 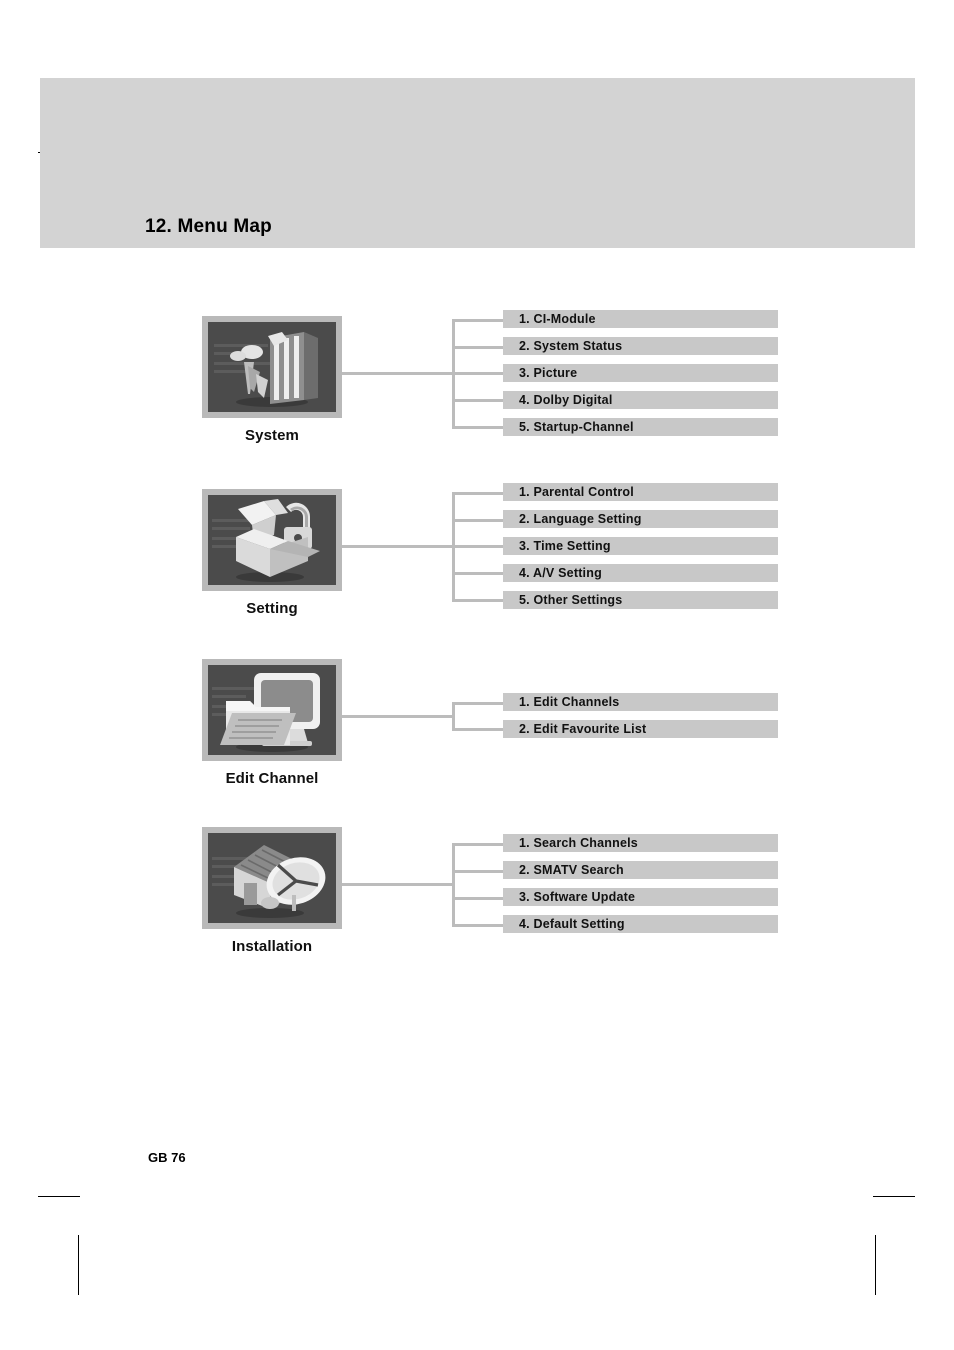 What do you see at coordinates (640, 346) in the screenshot?
I see `menu-item: 2. System Status` at bounding box center [640, 346].